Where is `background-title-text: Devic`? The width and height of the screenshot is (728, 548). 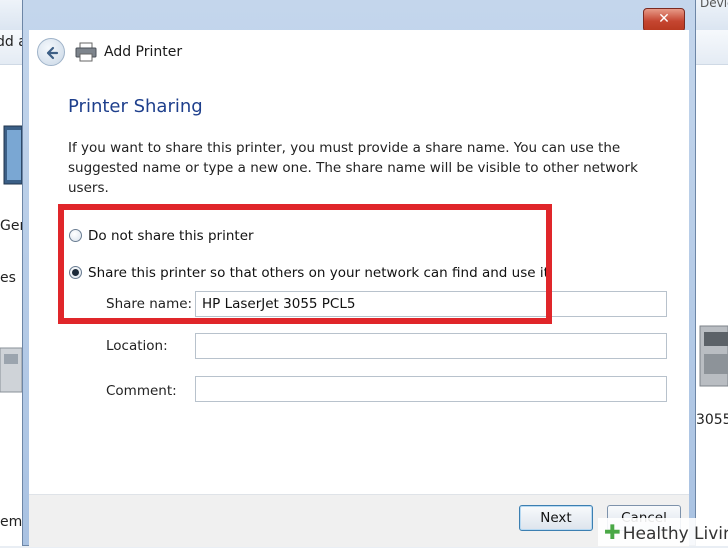
background-title-text: Devic is located at coordinates (714, 5).